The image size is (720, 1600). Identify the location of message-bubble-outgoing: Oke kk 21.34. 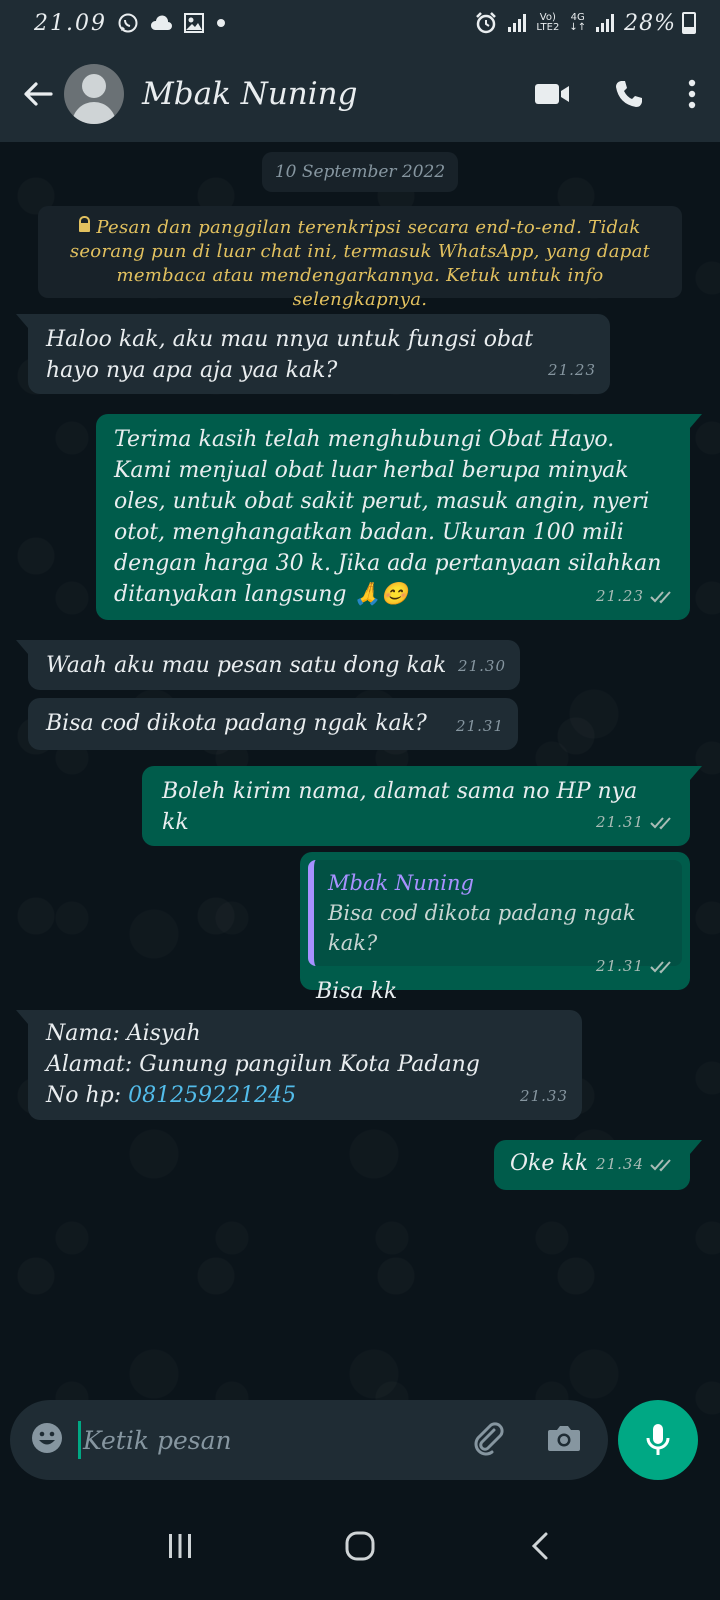
(598, 1165).